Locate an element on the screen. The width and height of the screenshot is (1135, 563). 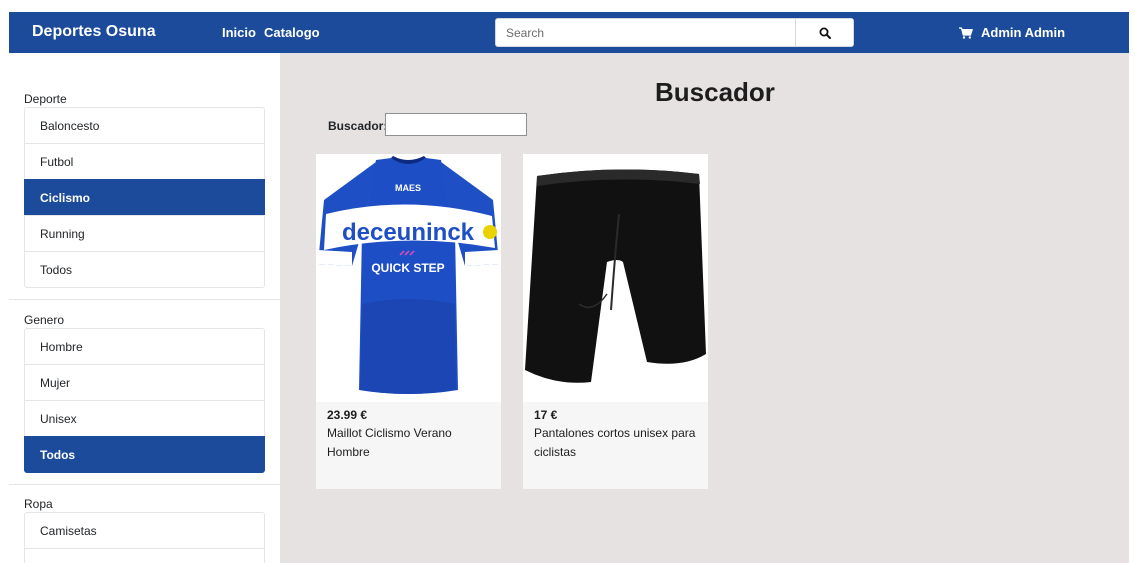
buscador-label: Buscador: is located at coordinates (358, 126).